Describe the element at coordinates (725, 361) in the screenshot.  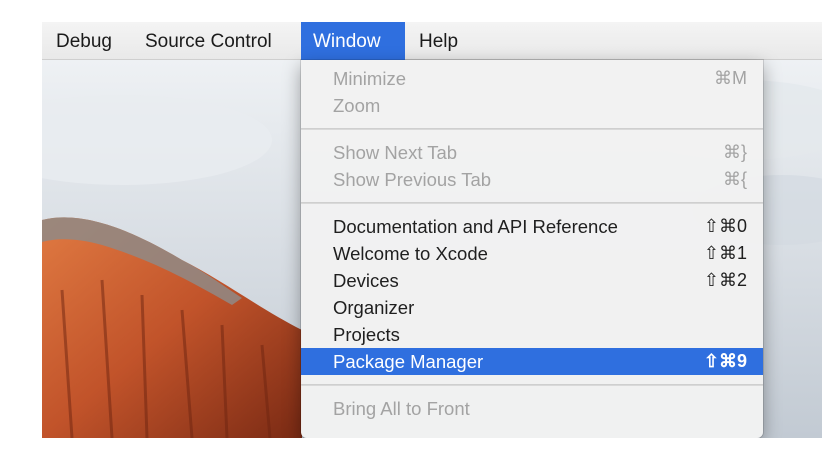
I see `menu-item-shortcut: ⇧⌘9` at that location.